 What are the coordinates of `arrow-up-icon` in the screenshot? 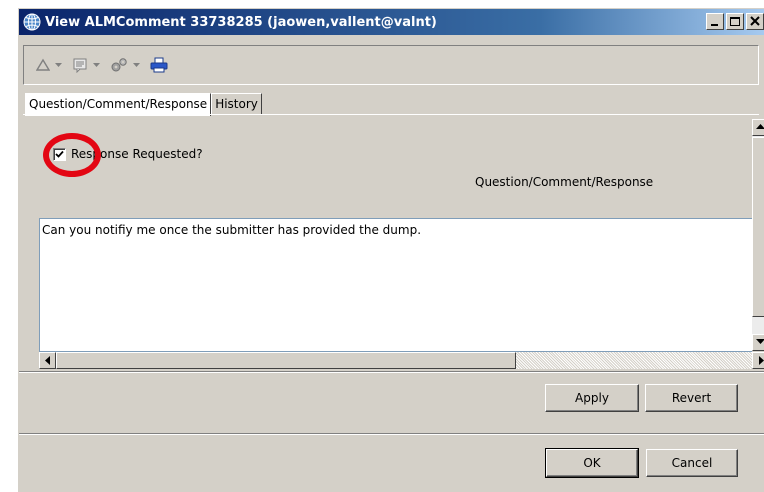 It's located at (760, 126).